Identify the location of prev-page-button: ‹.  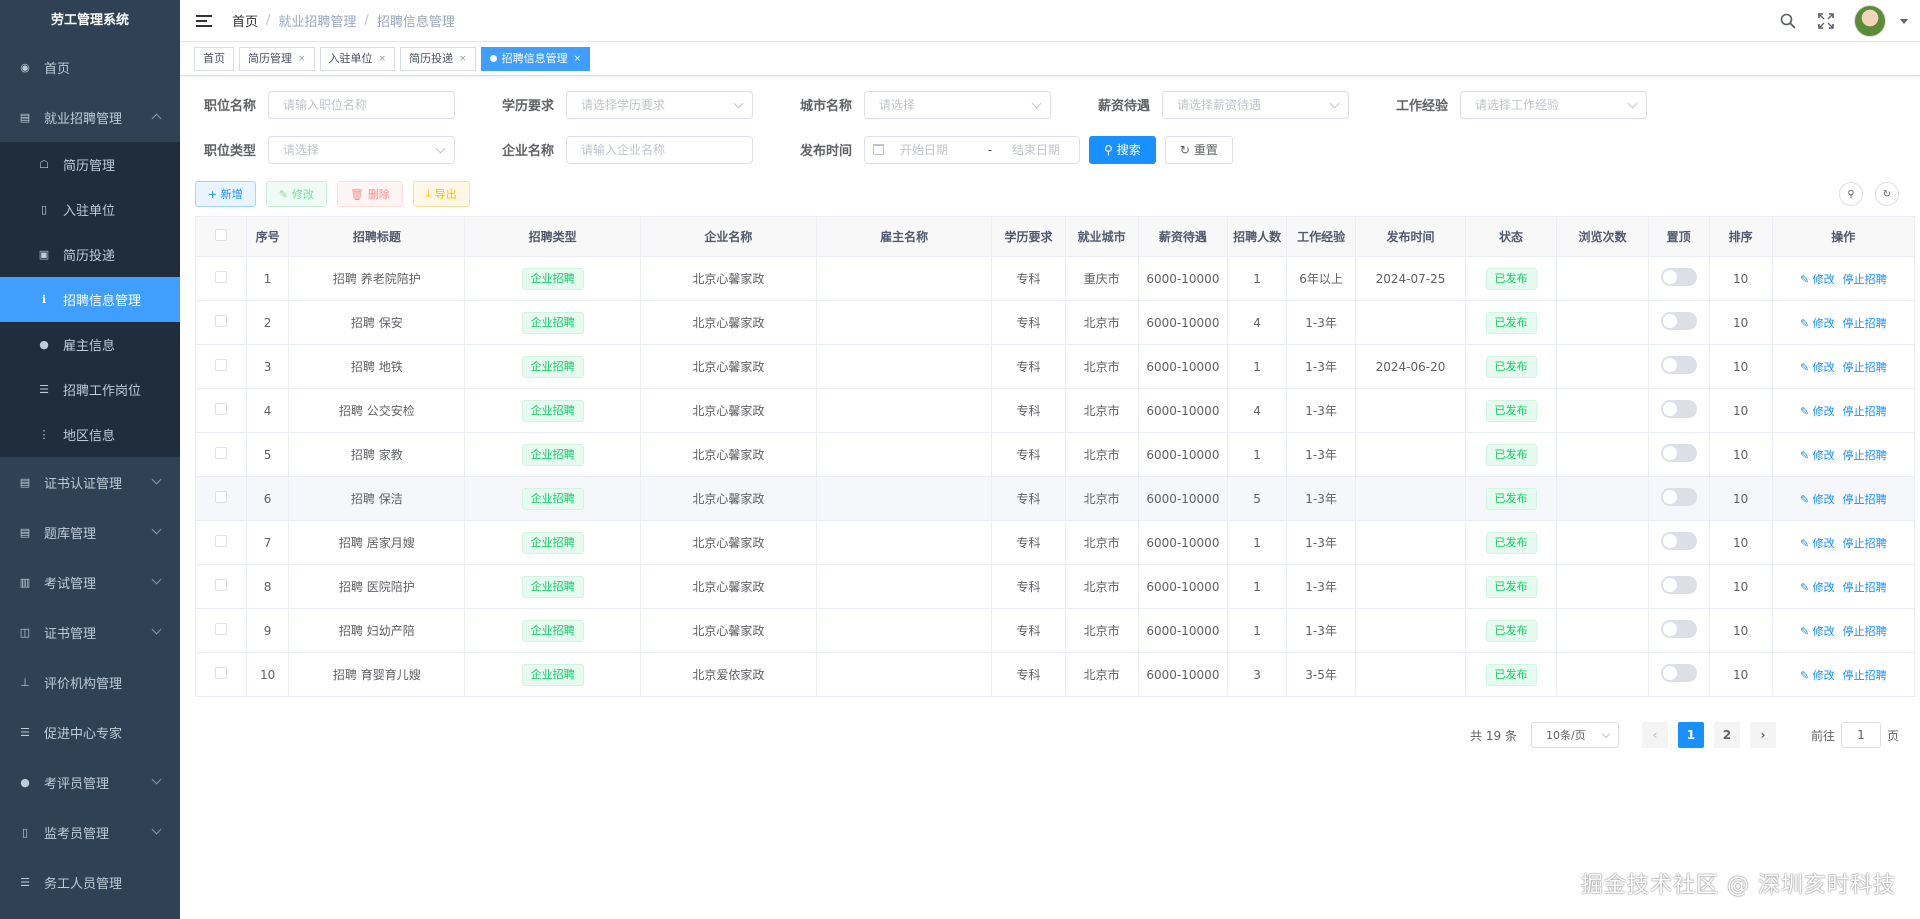
(1654, 735).